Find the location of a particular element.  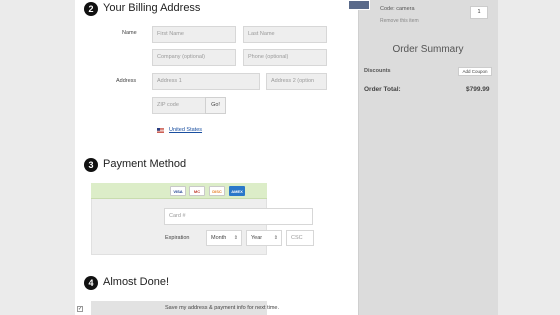

csc-field: CSC is located at coordinates (300, 238).